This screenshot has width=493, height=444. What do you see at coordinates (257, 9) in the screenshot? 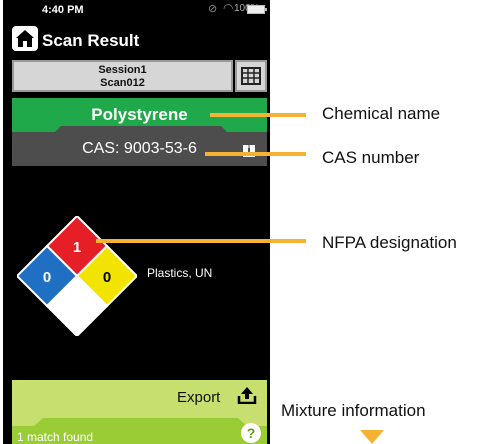
I see `battery-icon` at bounding box center [257, 9].